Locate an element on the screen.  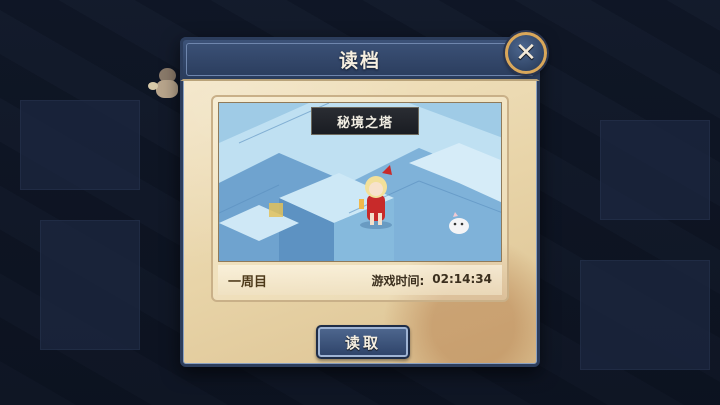
playthrough-label: 一周目 is located at coordinates (248, 282).